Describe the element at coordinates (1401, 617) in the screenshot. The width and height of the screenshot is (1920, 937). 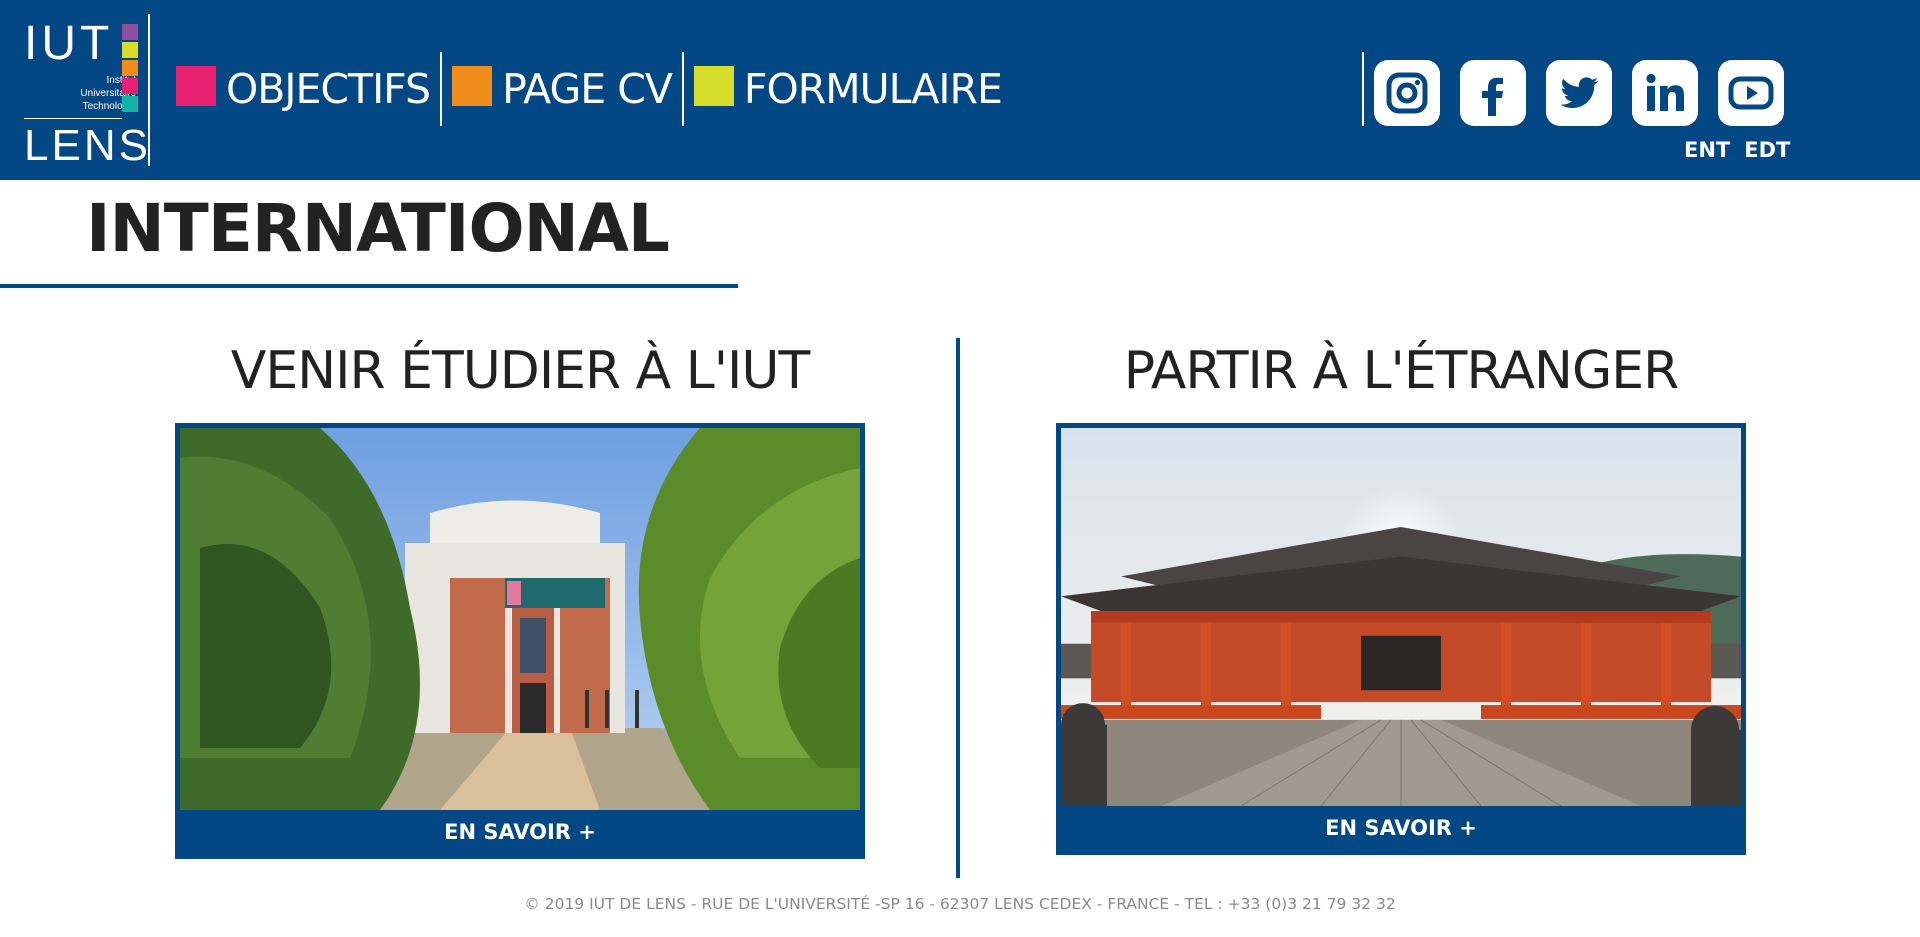
I see `japanese-temple-image` at that location.